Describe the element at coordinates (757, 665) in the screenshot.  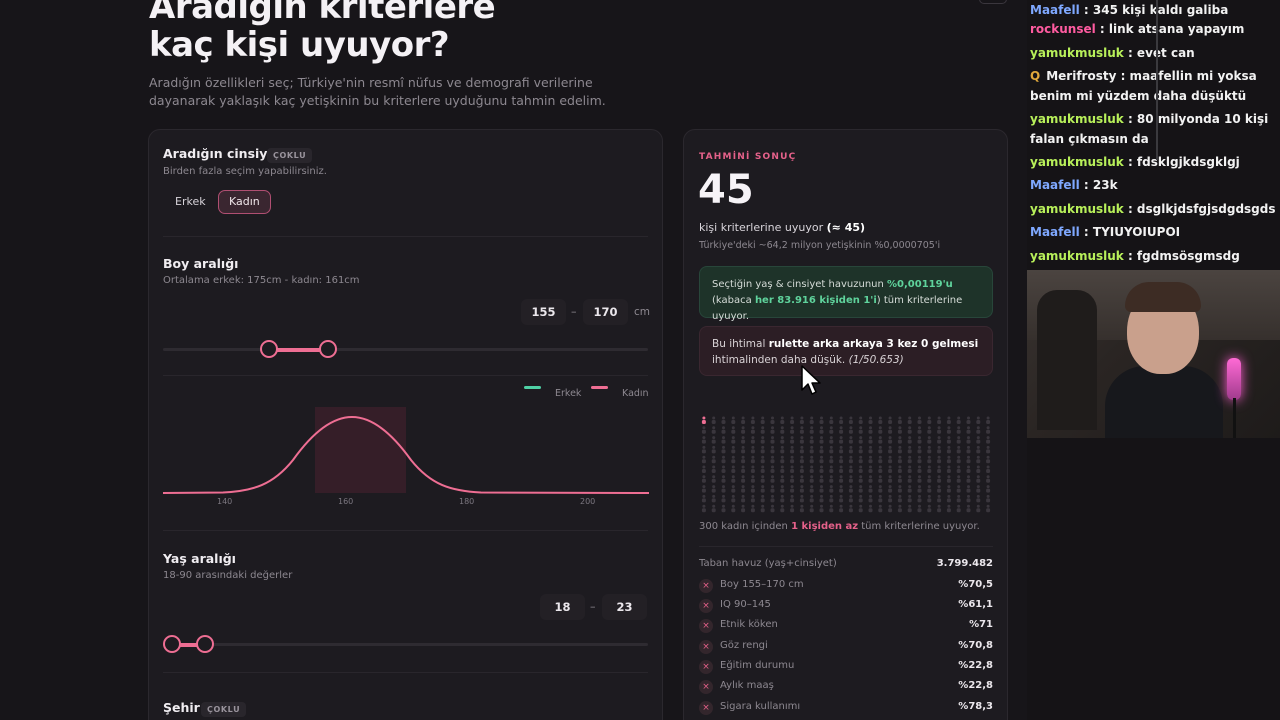
I see `criterion-label: Eğitim durumu` at that location.